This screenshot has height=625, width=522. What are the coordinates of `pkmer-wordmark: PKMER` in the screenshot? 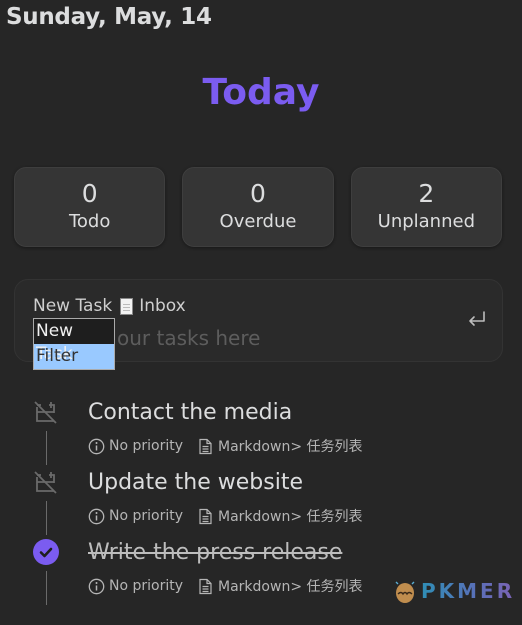 It's located at (468, 591).